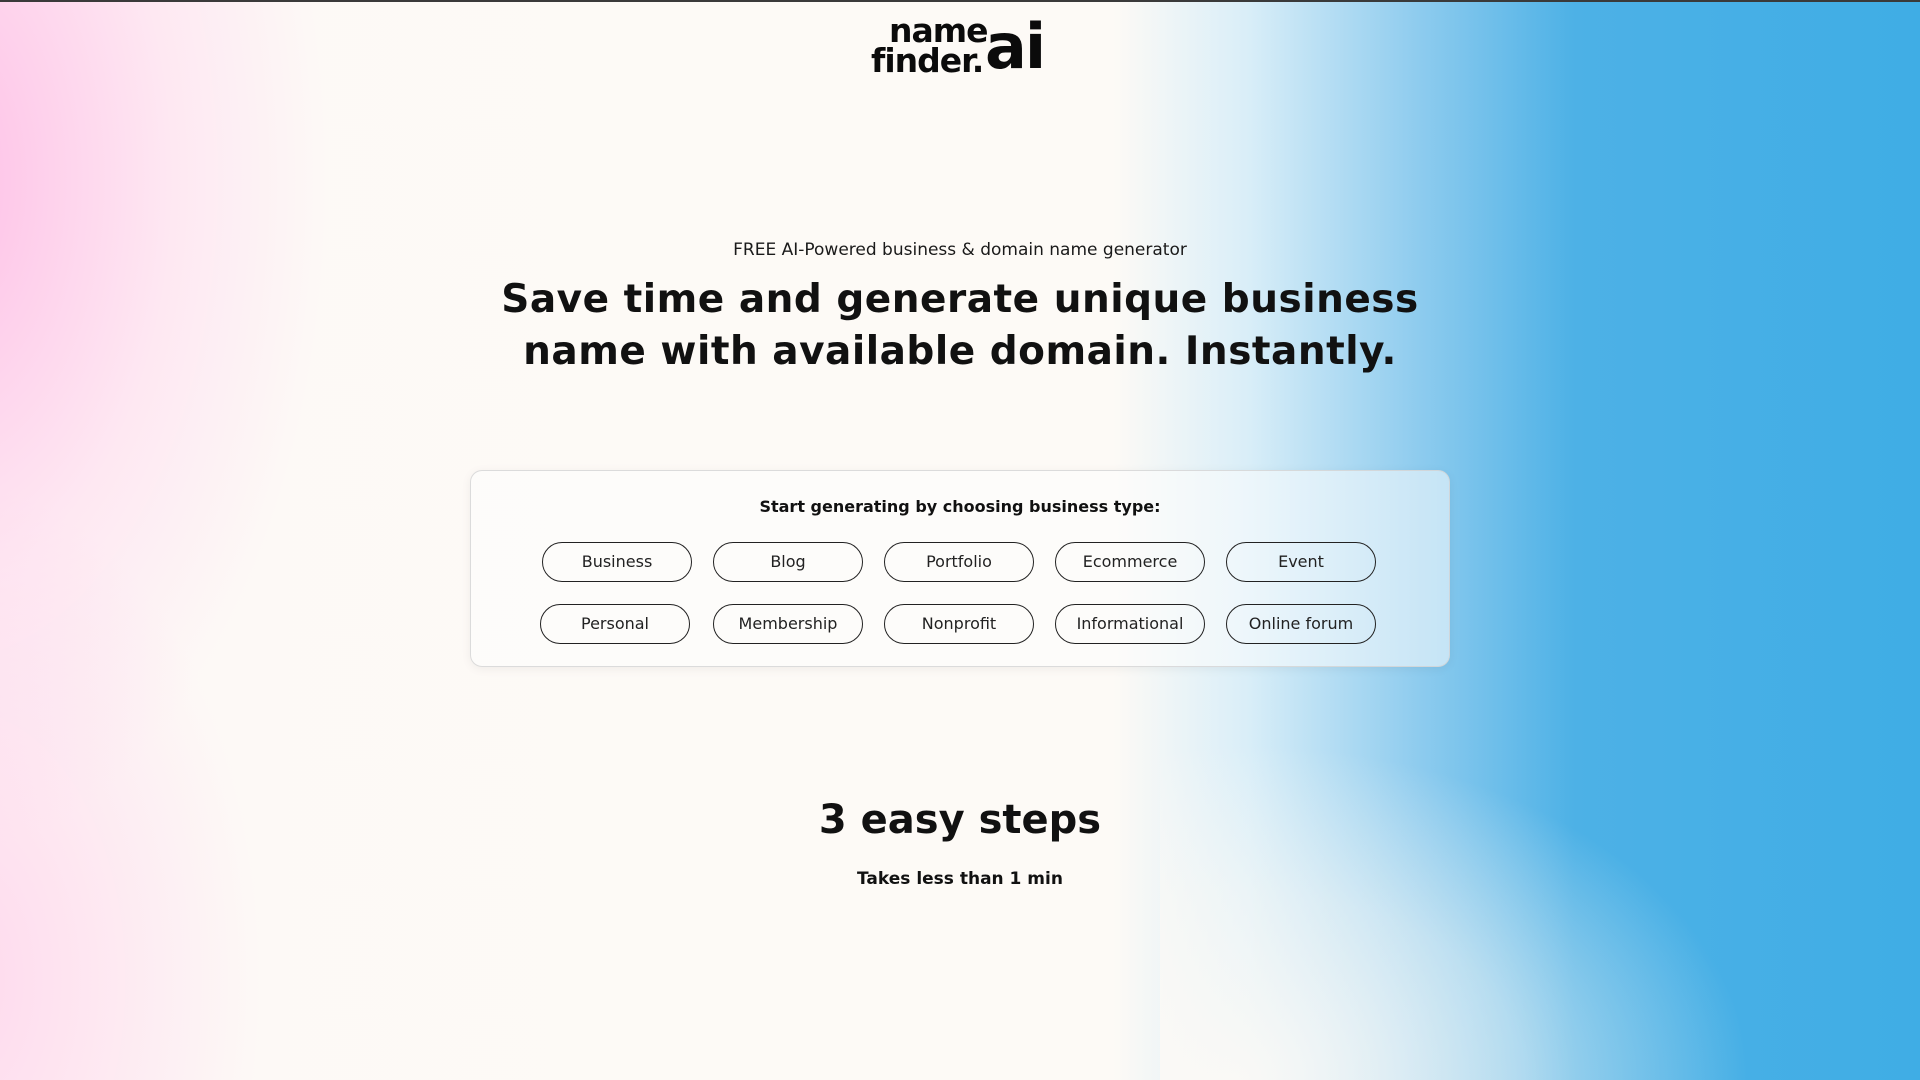 This screenshot has width=1920, height=1080. What do you see at coordinates (960, 820) in the screenshot?
I see `steps-title: 3 easy steps` at bounding box center [960, 820].